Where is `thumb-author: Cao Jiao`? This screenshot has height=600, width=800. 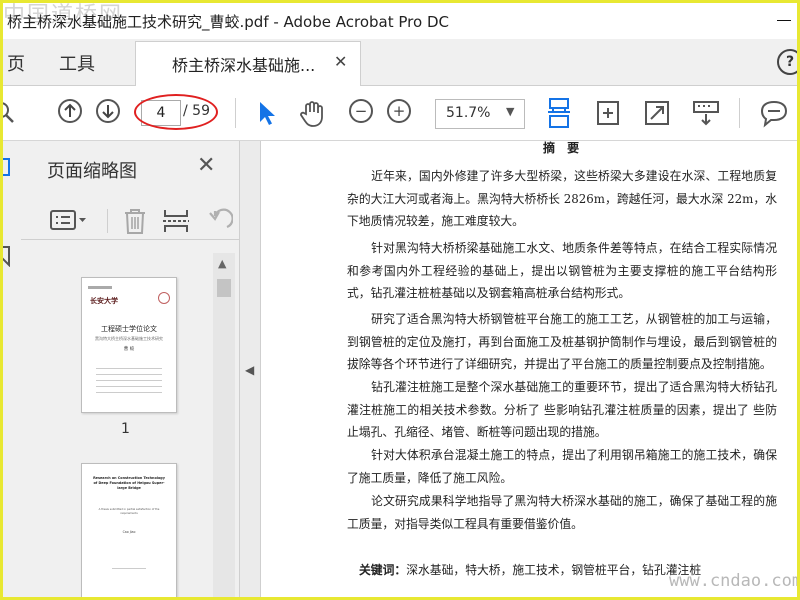
thumb-author: Cao Jiao is located at coordinates (129, 532).